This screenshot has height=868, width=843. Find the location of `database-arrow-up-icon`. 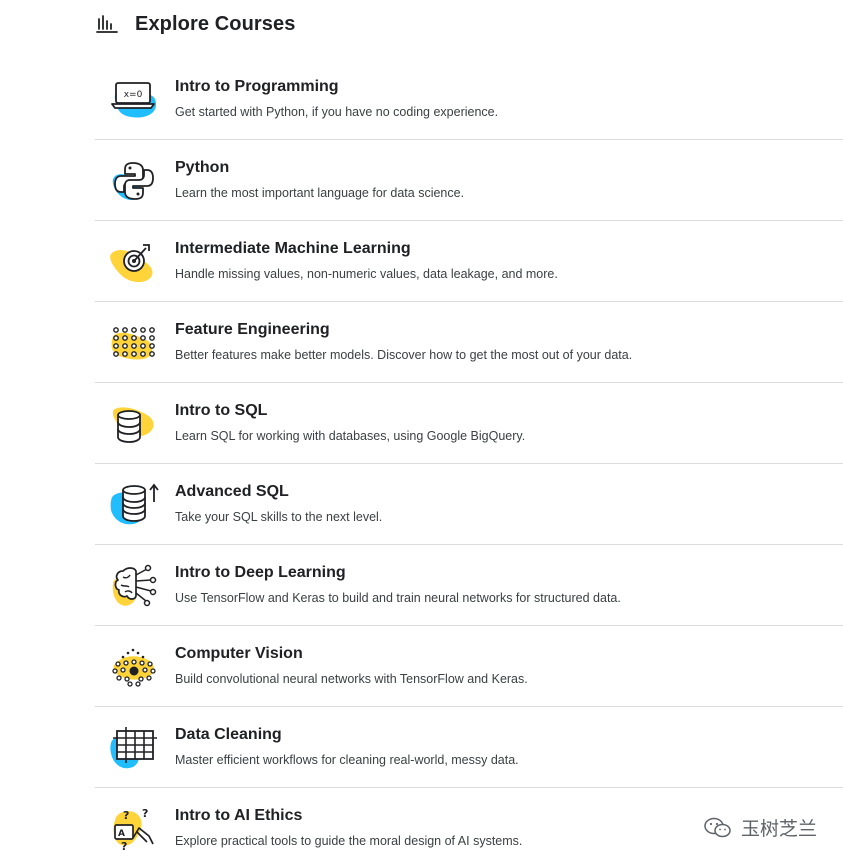

database-arrow-up-icon is located at coordinates (134, 505).